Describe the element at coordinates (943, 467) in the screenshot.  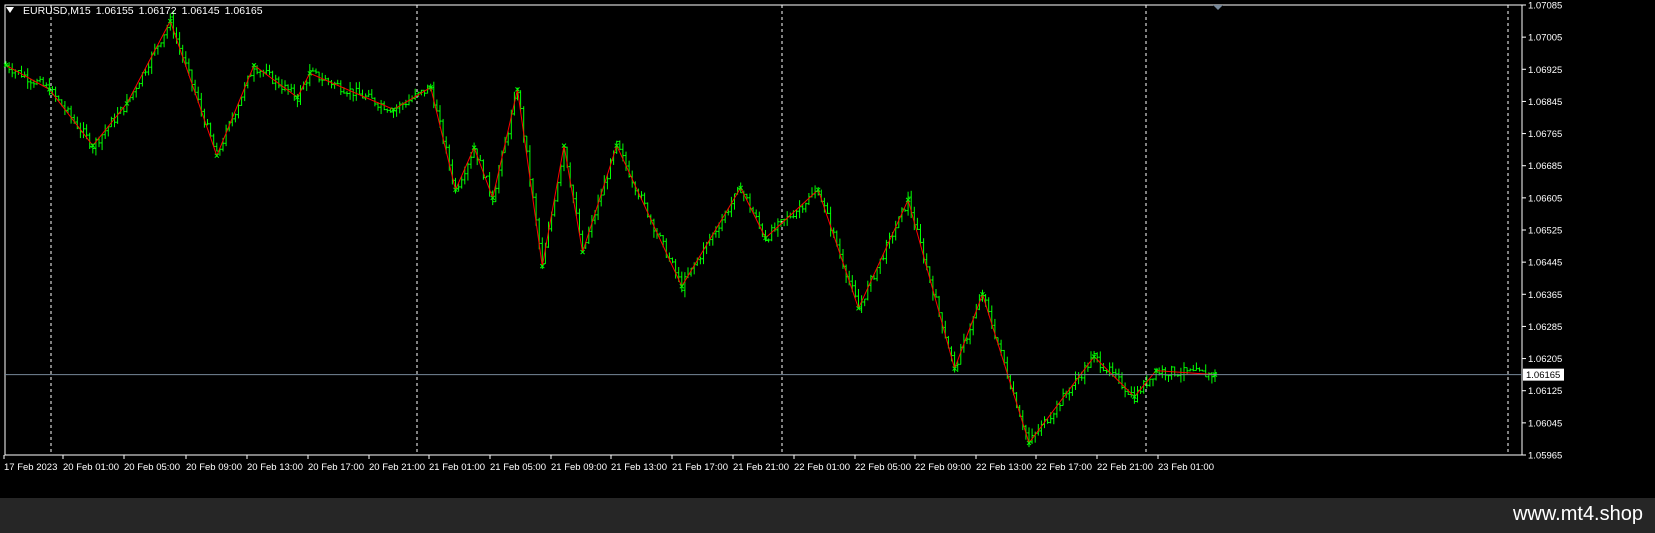
I see `x-axis-label: 22 Feb 09:00` at that location.